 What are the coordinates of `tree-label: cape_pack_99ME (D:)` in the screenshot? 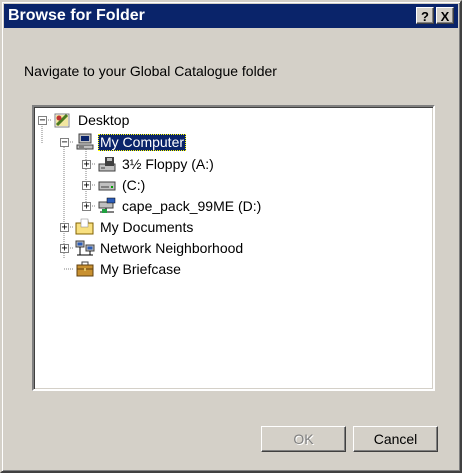 It's located at (192, 205).